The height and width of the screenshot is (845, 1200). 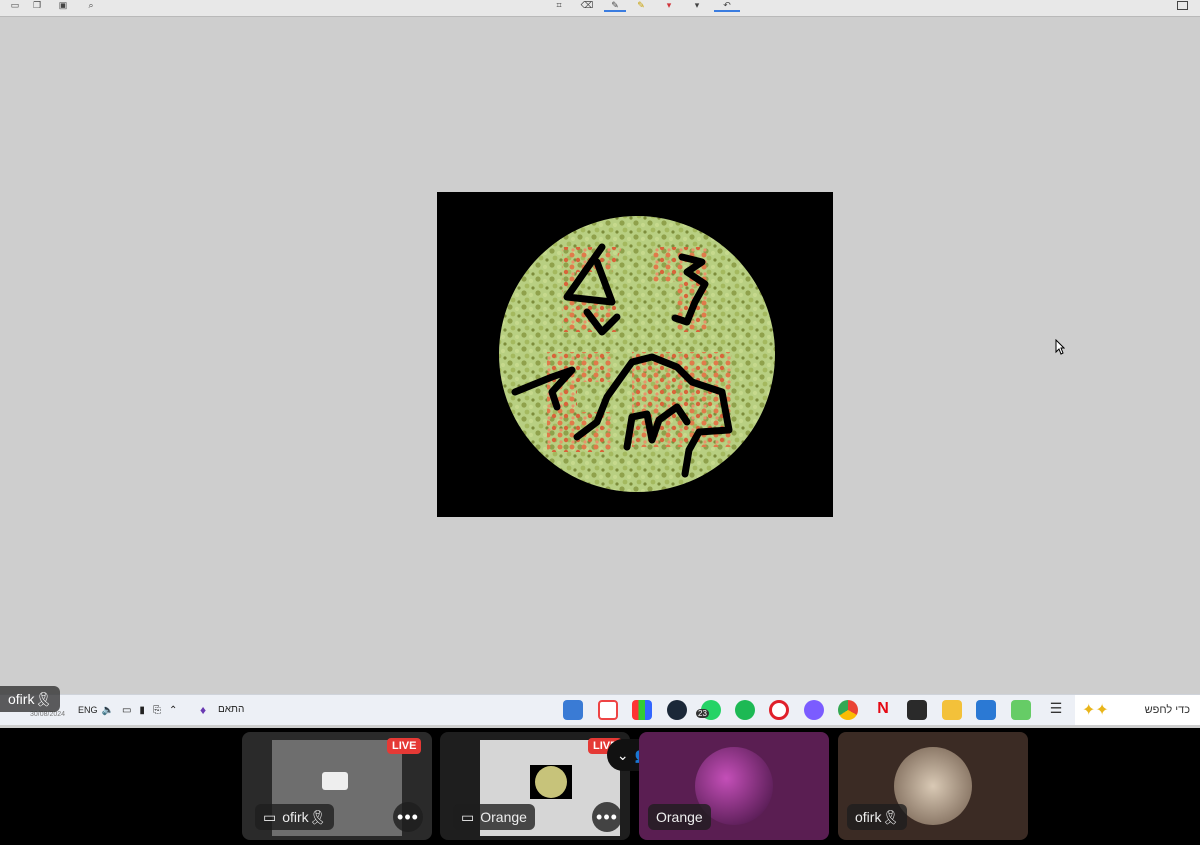 I want to click on participant-name: Orange, so click(x=503, y=817).